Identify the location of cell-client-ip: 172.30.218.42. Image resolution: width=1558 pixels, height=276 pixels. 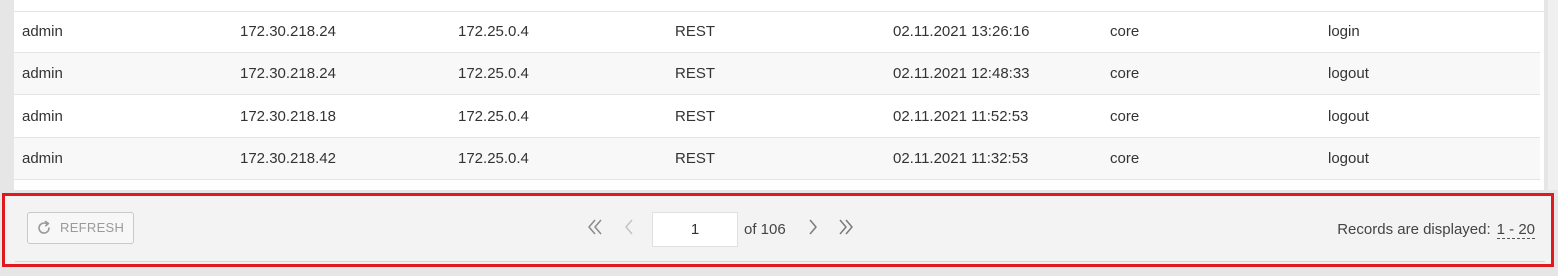
(288, 158).